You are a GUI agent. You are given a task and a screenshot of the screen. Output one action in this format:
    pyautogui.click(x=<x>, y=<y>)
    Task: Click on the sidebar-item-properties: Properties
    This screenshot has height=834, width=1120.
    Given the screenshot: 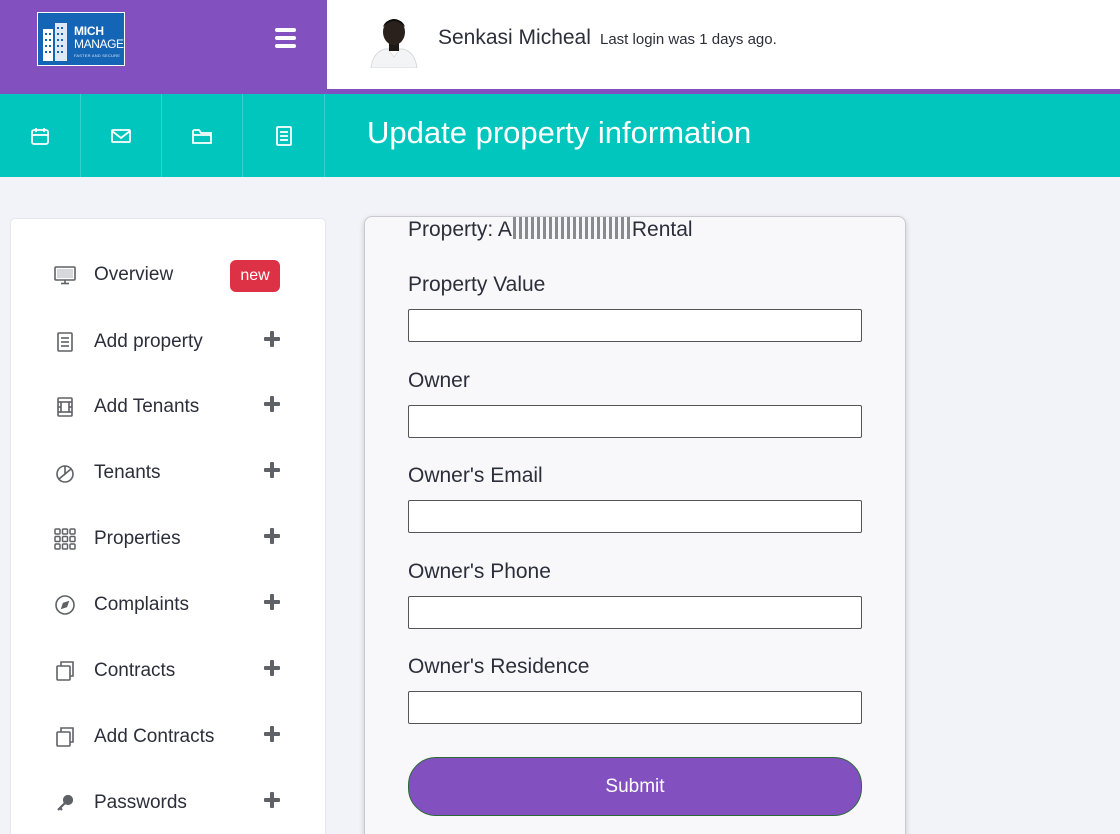 What is the action you would take?
    pyautogui.click(x=169, y=539)
    